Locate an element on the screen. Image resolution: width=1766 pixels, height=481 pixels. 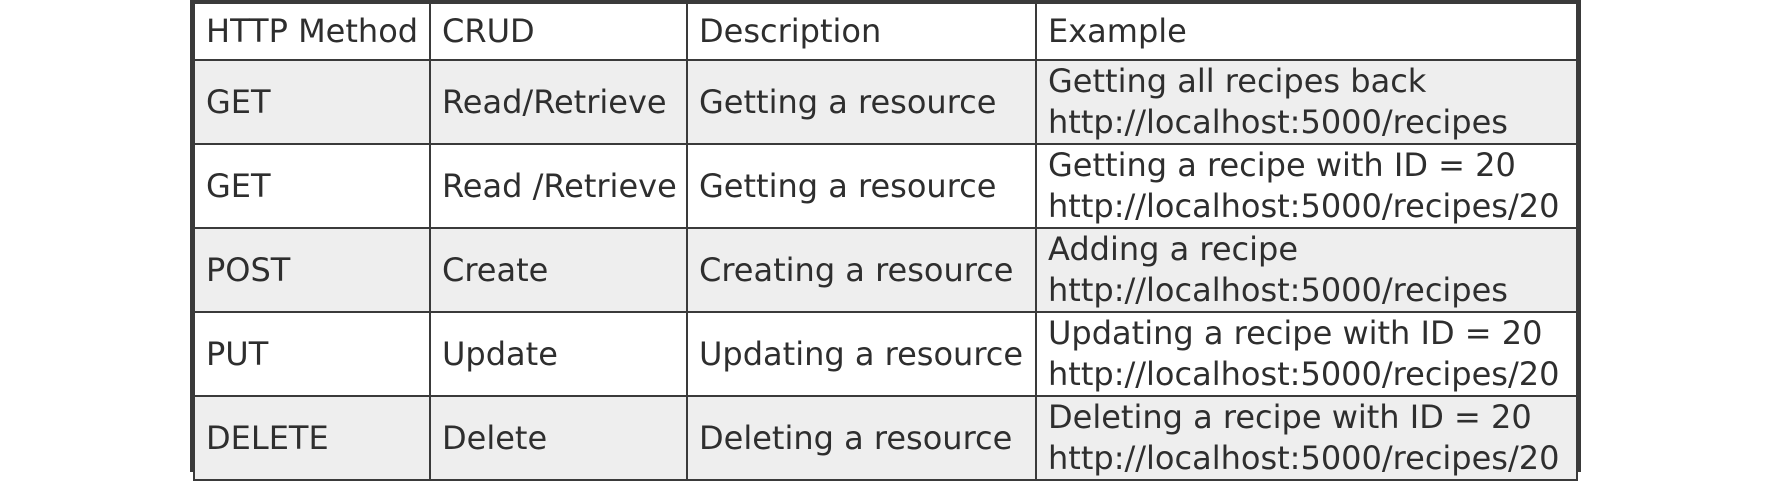
cell-crud: Read/Retrieve is located at coordinates (558, 102).